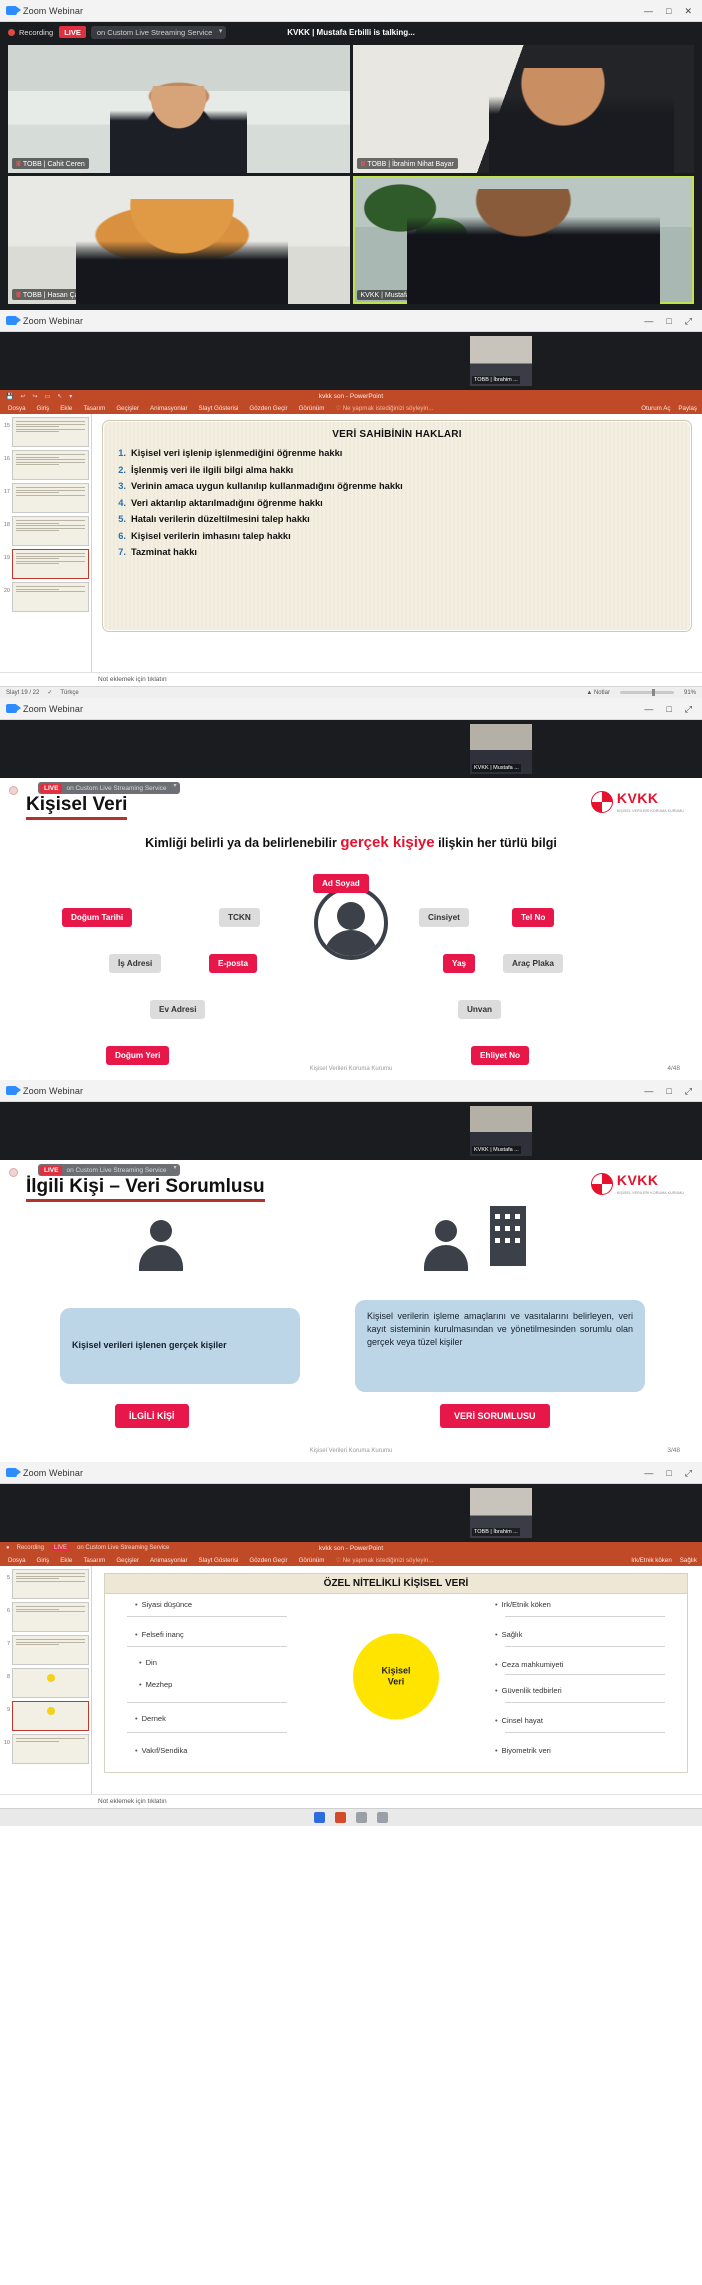  I want to click on slide-thumbnail-pane: 15 16 17 18 19 20, so click(46, 543).